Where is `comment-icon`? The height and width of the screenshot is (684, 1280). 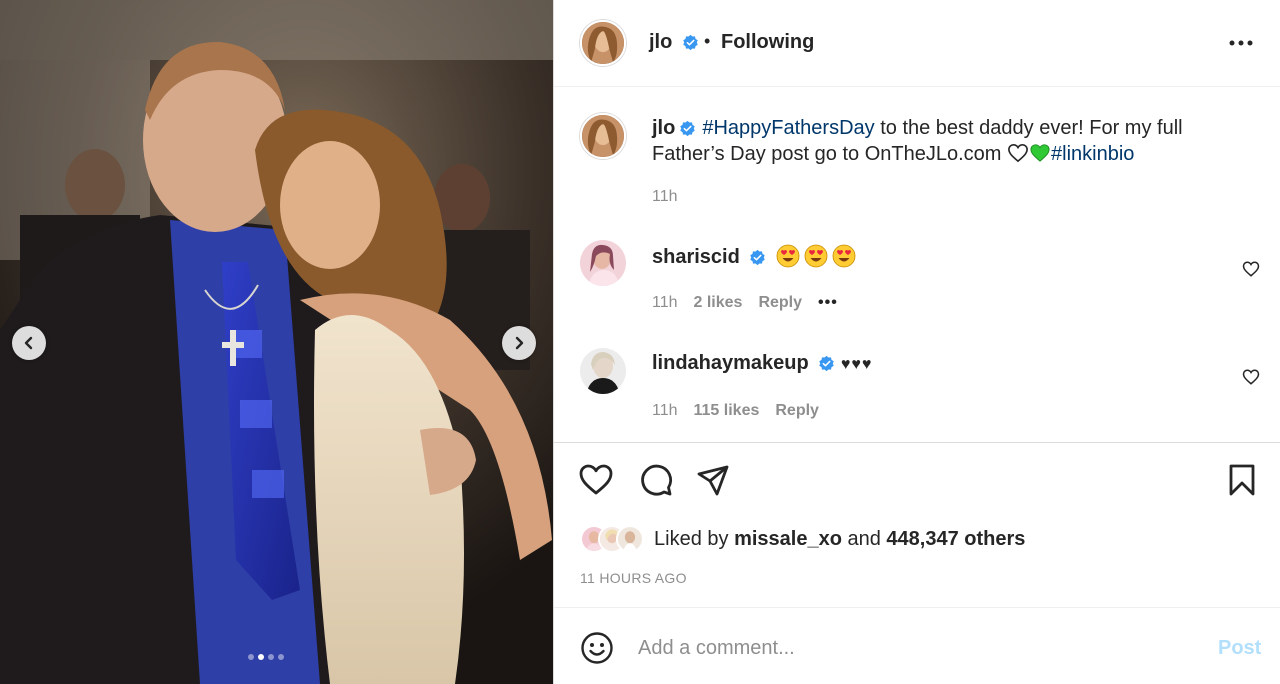
comment-icon is located at coordinates (656, 480).